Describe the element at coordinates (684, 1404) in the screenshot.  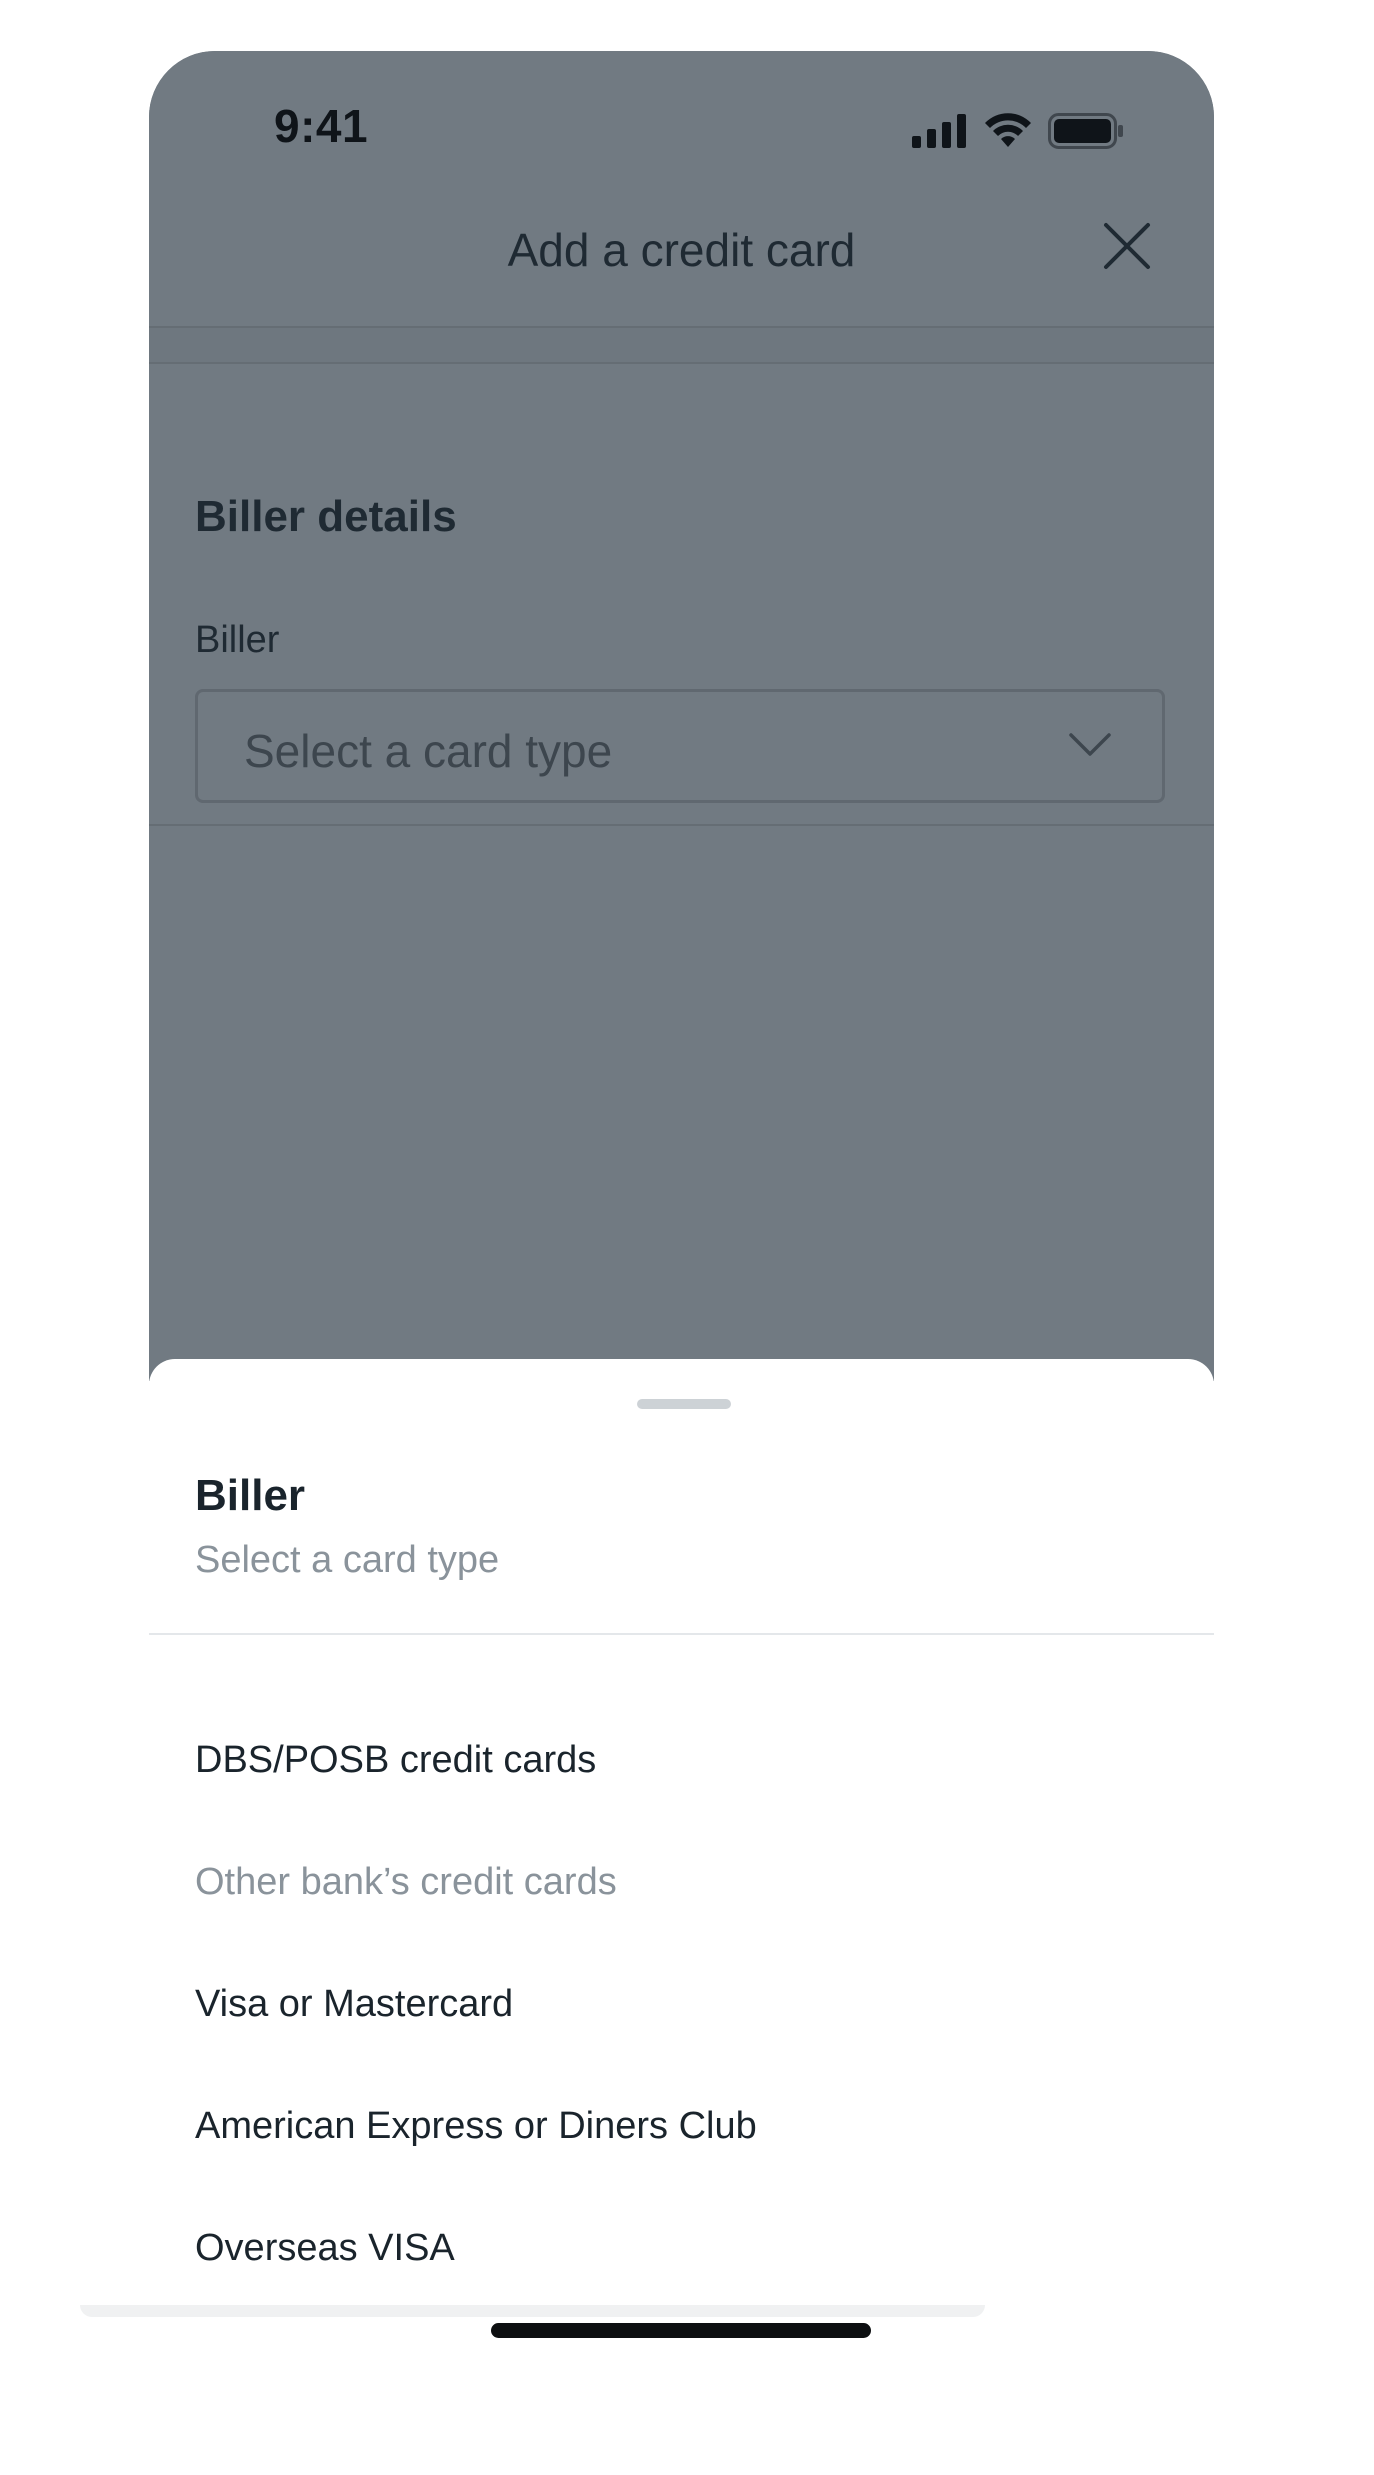
I see `sheet-grabber` at that location.